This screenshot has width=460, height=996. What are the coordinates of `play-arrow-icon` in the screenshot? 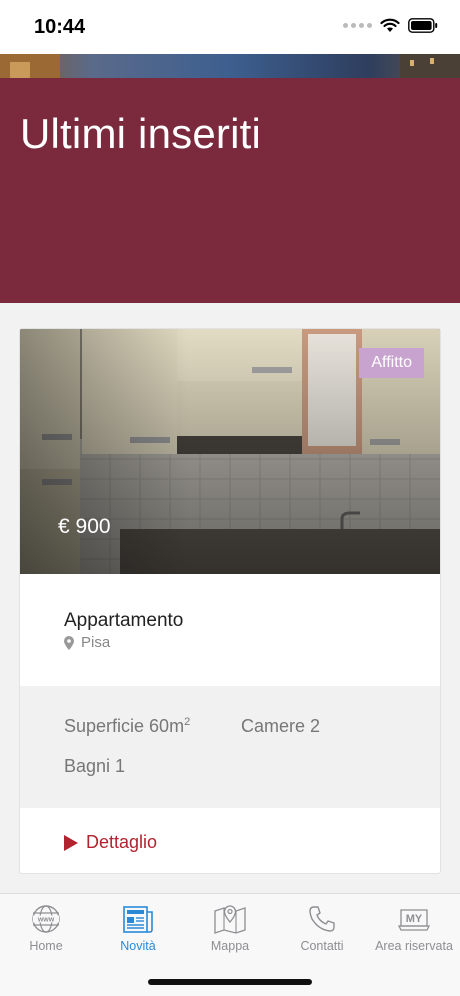 It's located at (71, 842).